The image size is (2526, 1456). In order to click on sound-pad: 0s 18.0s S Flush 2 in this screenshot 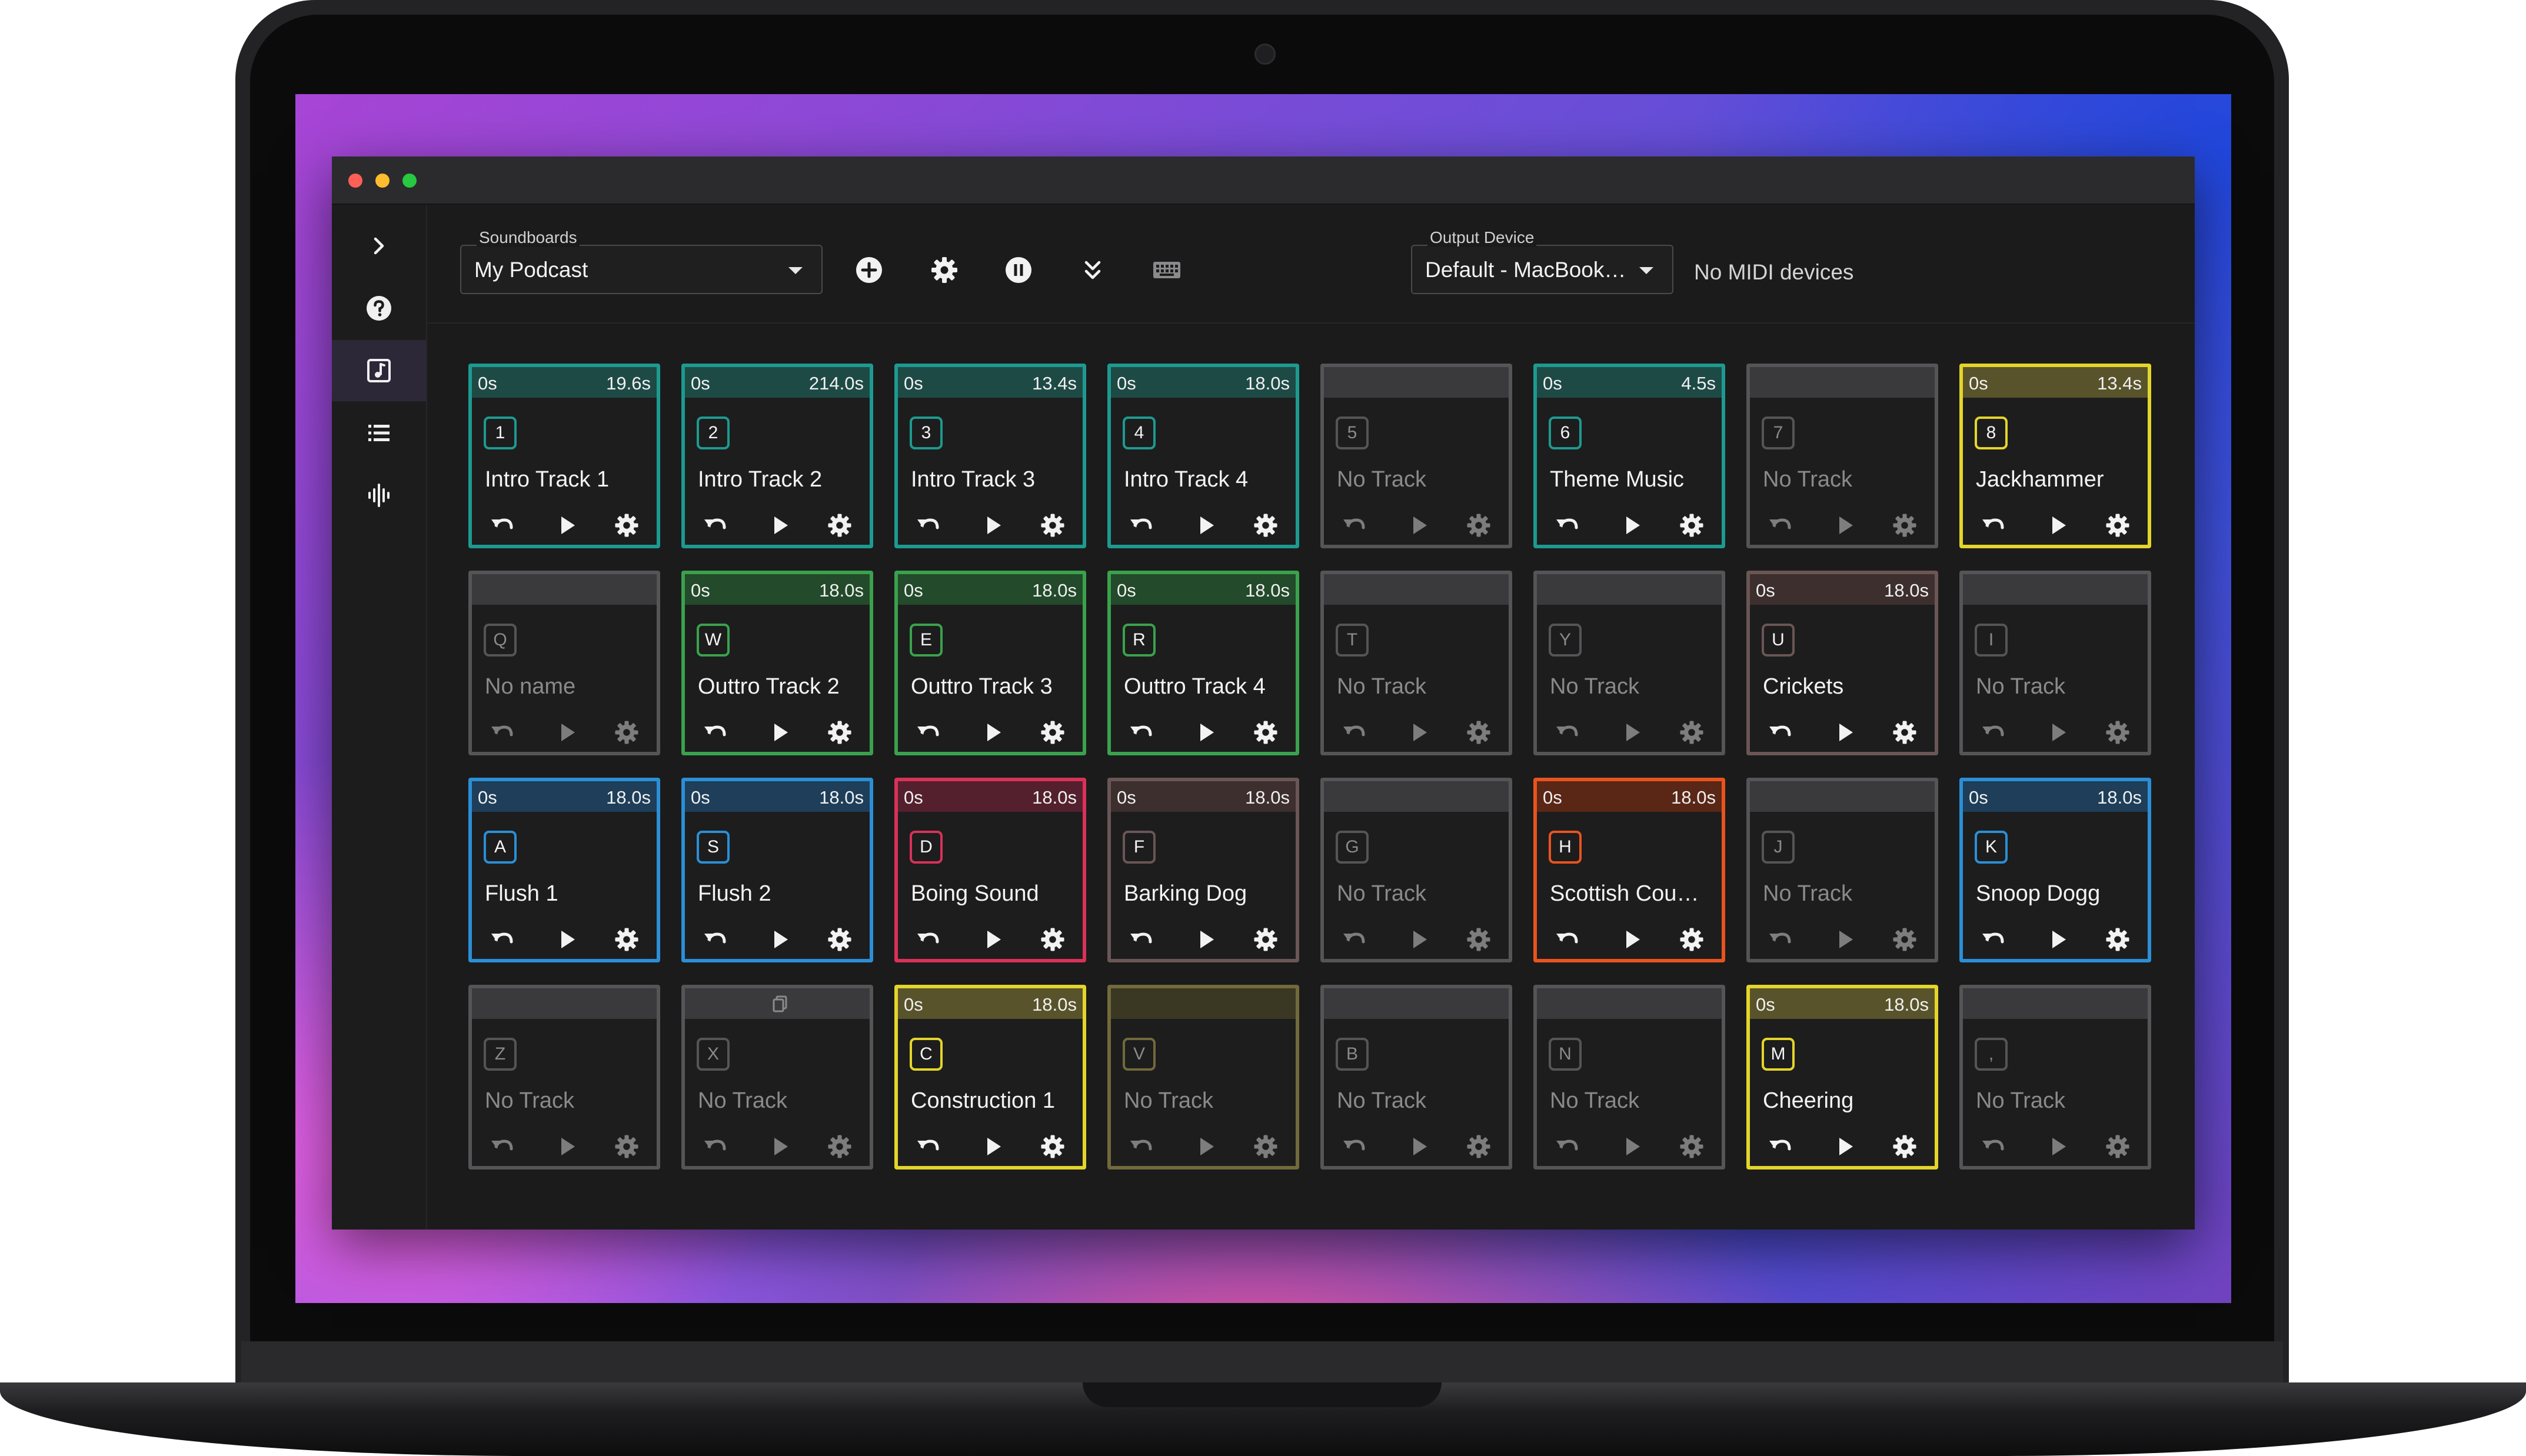, I will do `click(777, 870)`.